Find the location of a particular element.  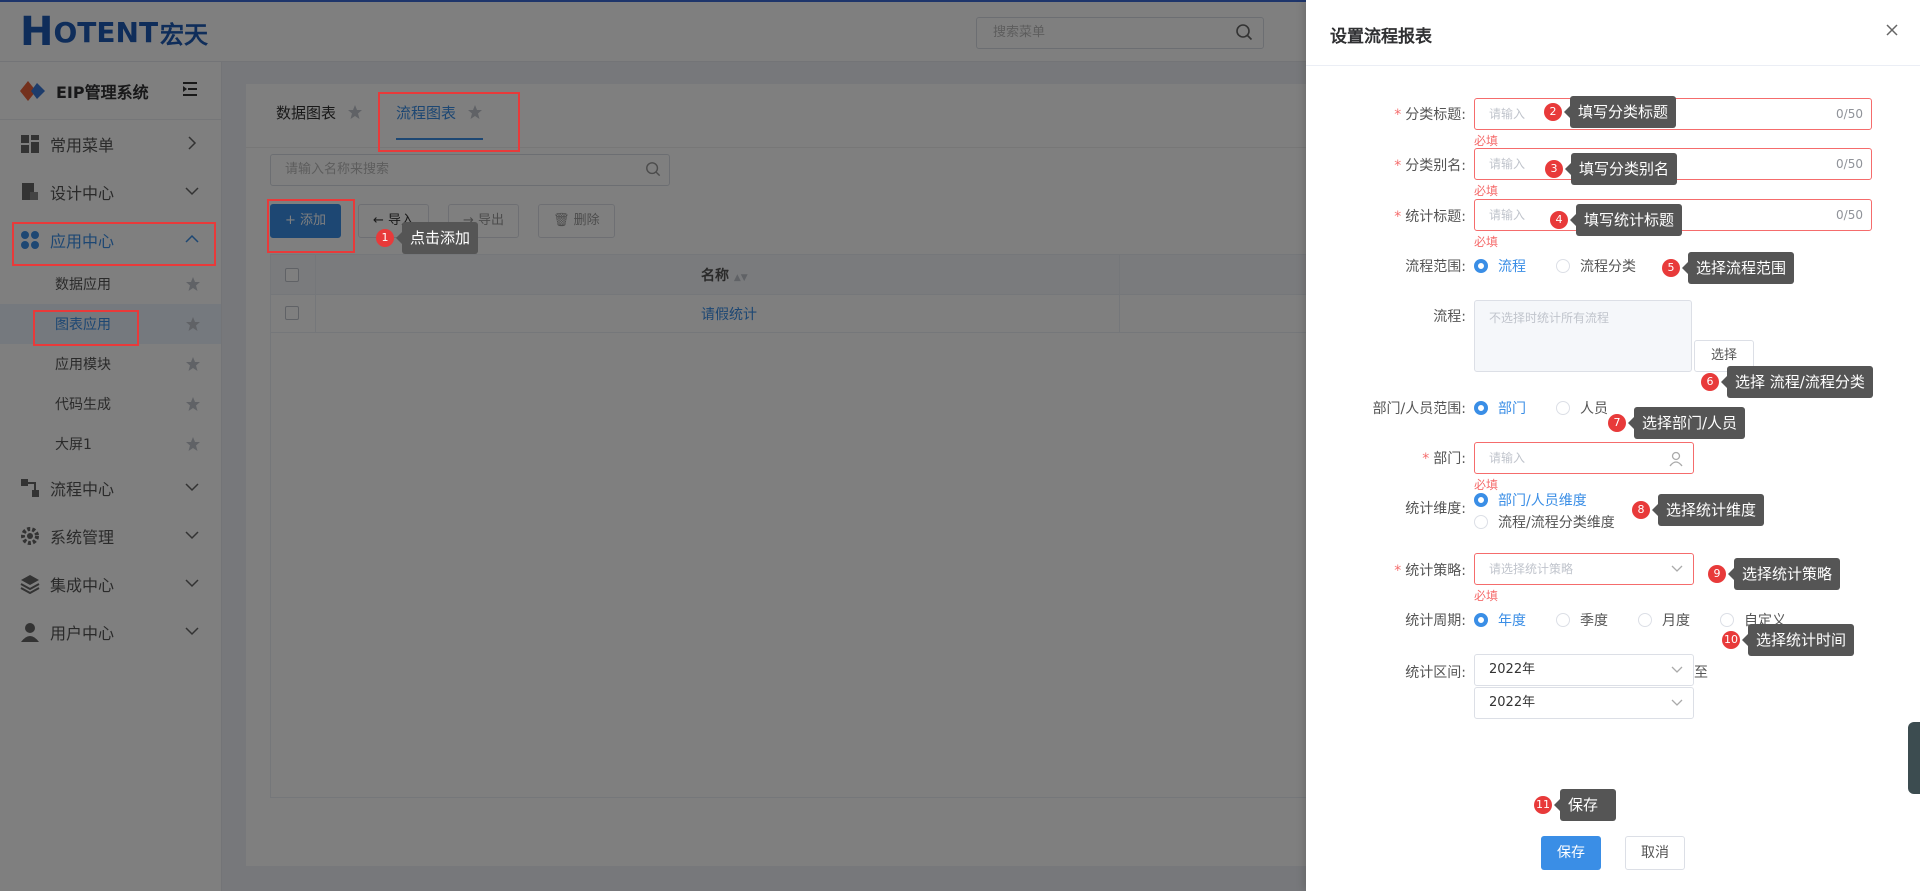

cancel-button: 取消 is located at coordinates (1655, 853).